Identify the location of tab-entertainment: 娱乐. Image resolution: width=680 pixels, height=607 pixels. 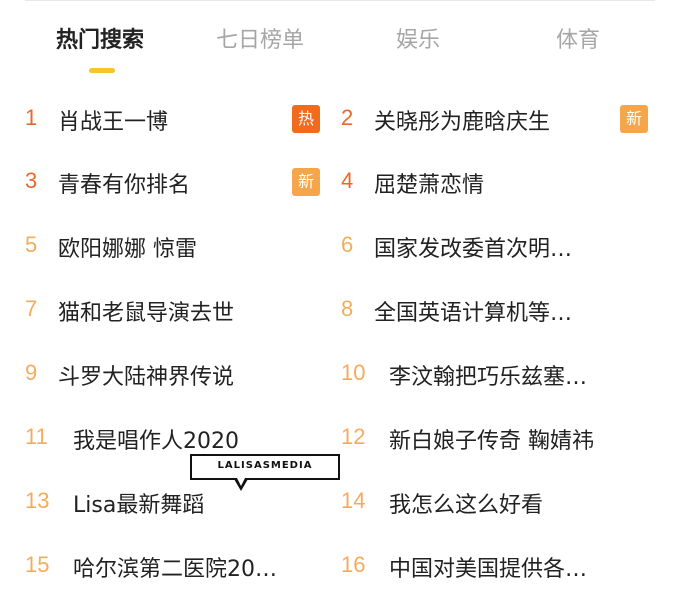
(418, 38).